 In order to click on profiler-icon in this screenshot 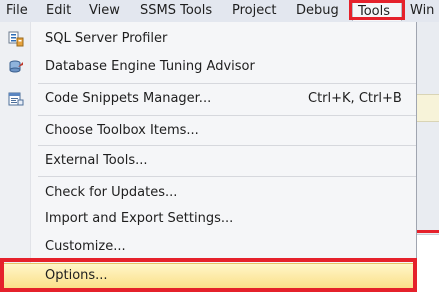, I will do `click(16, 39)`.